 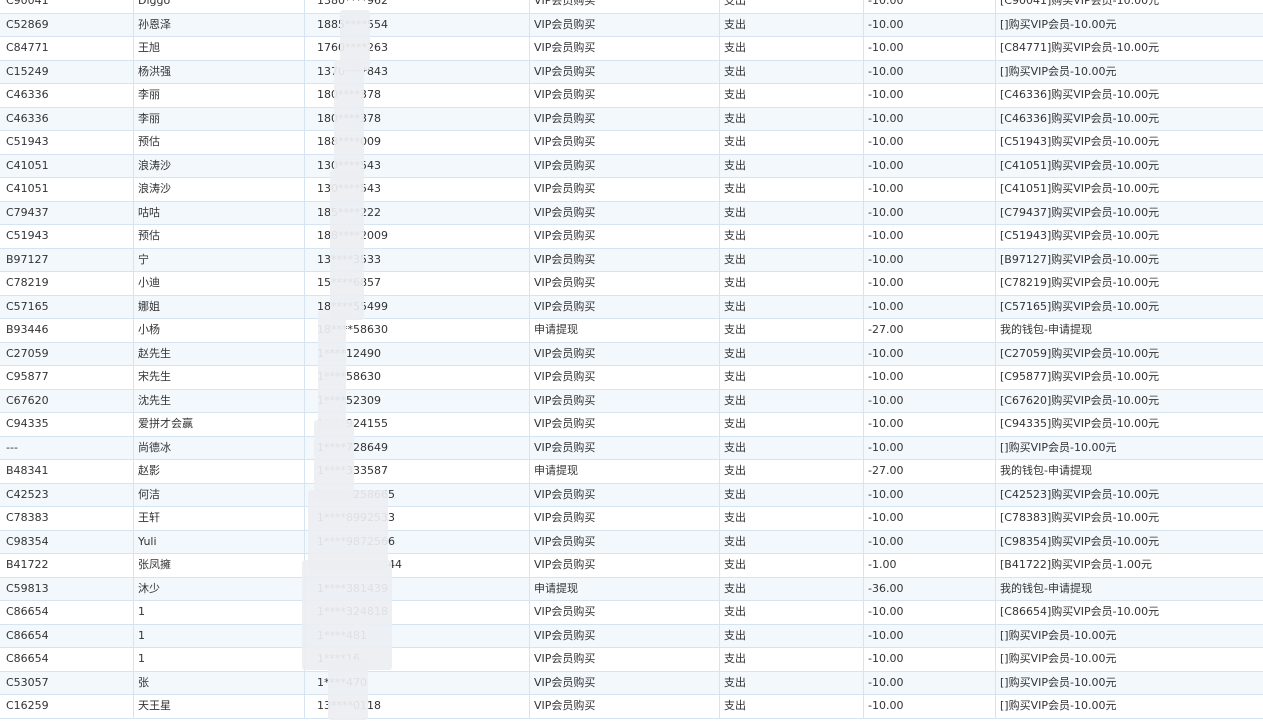 What do you see at coordinates (219, 331) in the screenshot?
I see `cell-member-name: 小杨` at bounding box center [219, 331].